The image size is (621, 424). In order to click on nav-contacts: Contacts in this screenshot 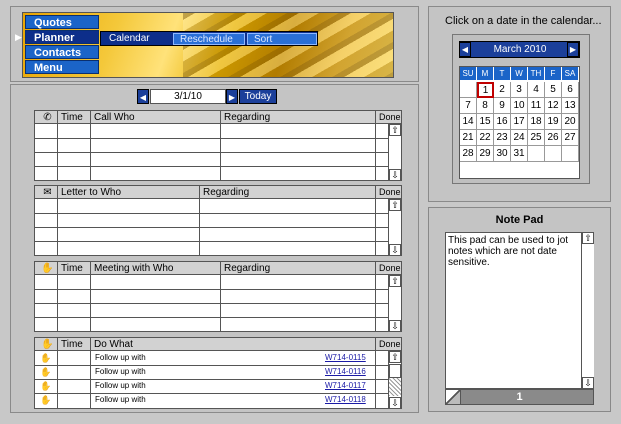, I will do `click(62, 52)`.